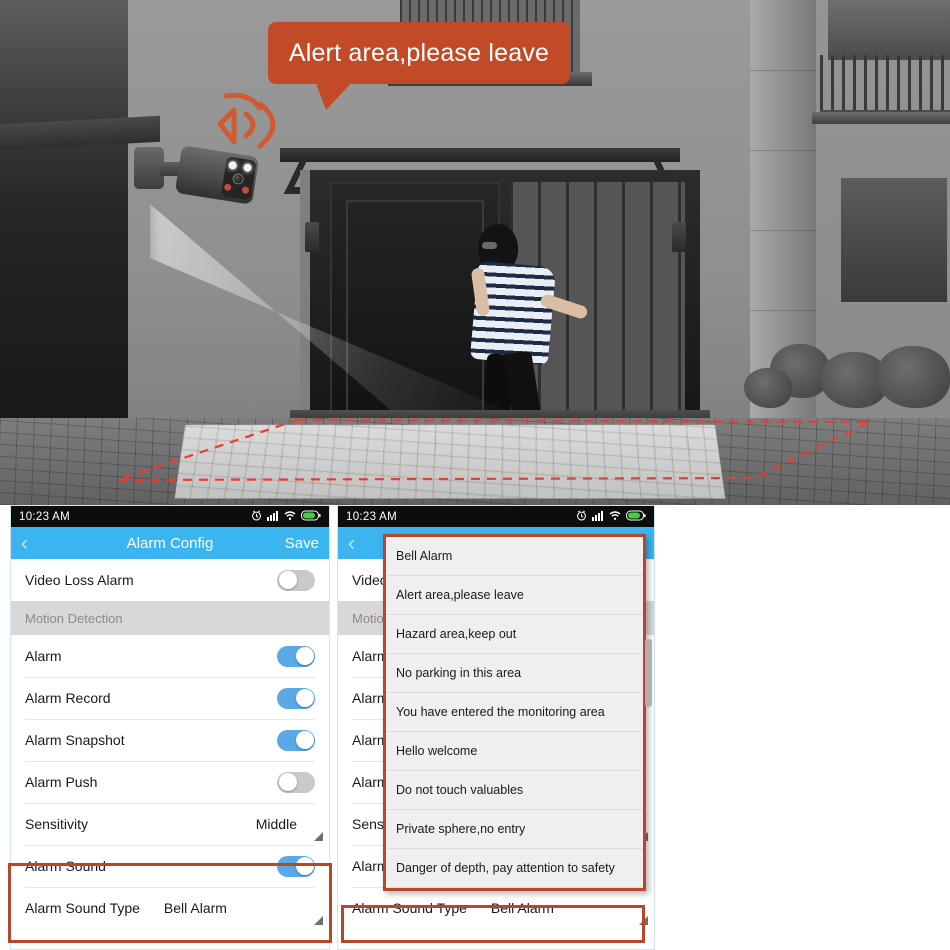 This screenshot has width=950, height=950. What do you see at coordinates (170, 866) in the screenshot?
I see `row-alarm-sound: Alarm Sound` at bounding box center [170, 866].